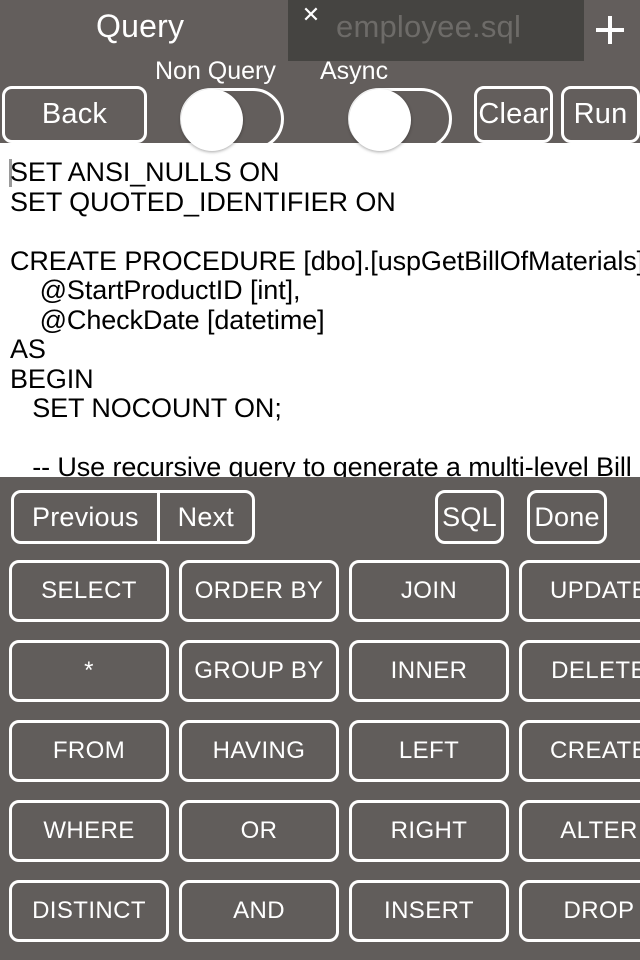 The image size is (640, 960). Describe the element at coordinates (579, 591) in the screenshot. I see `keyword-key-update: UPDATE` at that location.